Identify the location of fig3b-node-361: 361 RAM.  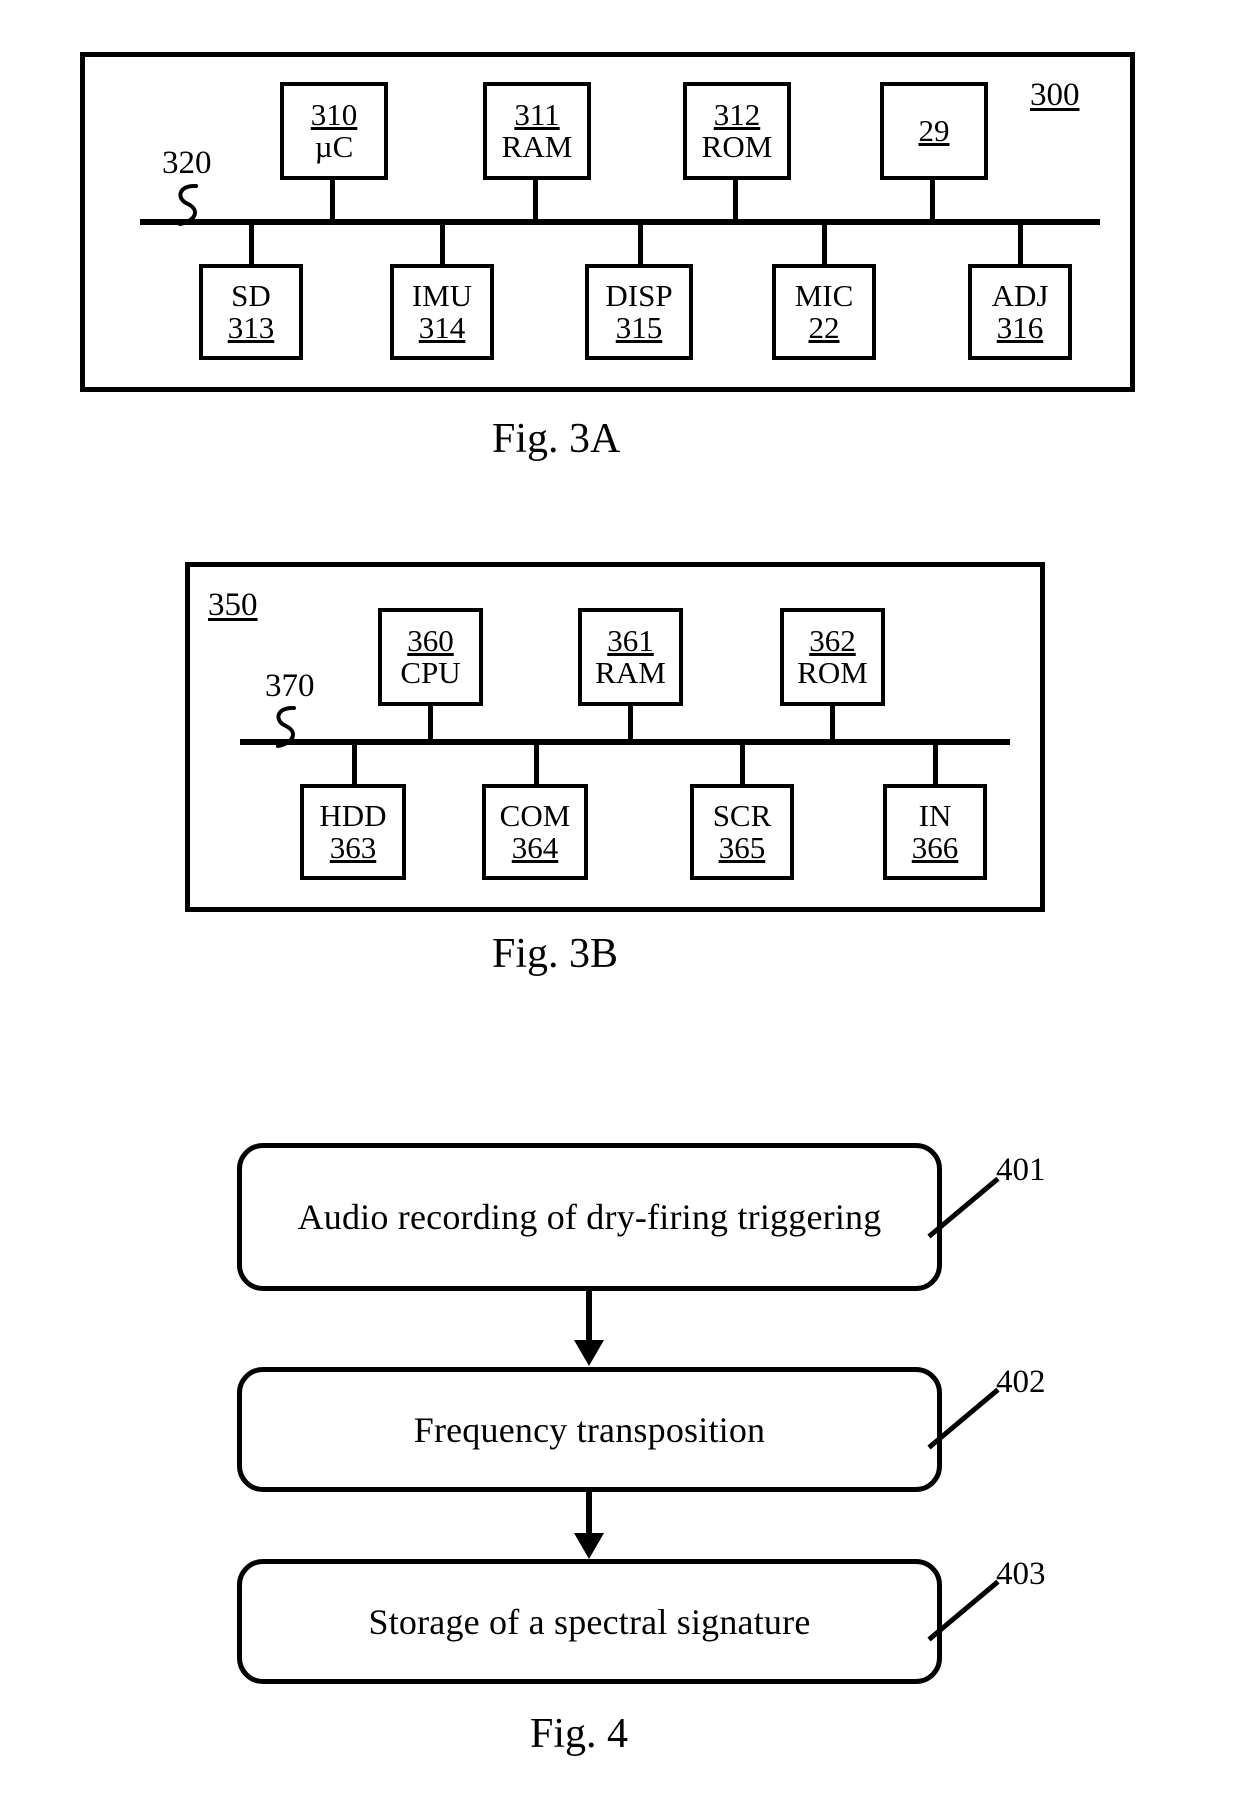
(630, 657).